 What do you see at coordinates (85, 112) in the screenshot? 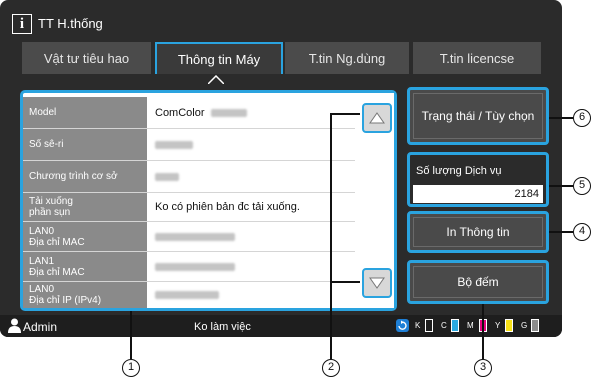
I see `row-label: Model` at bounding box center [85, 112].